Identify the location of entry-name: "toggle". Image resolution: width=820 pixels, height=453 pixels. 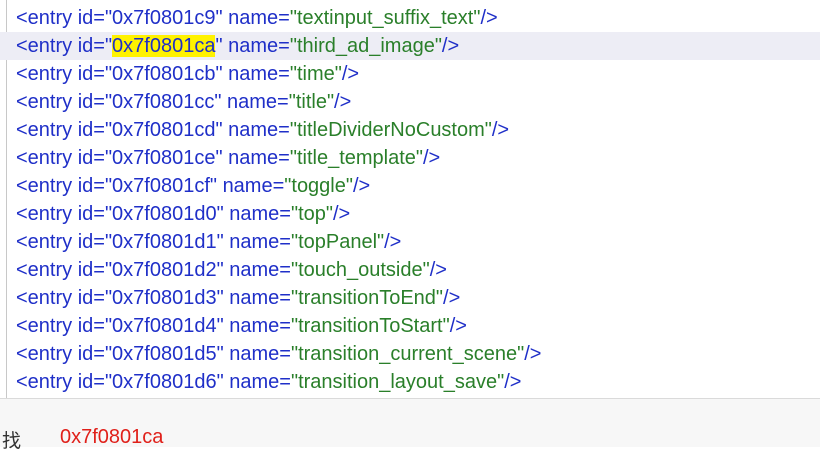
(318, 186).